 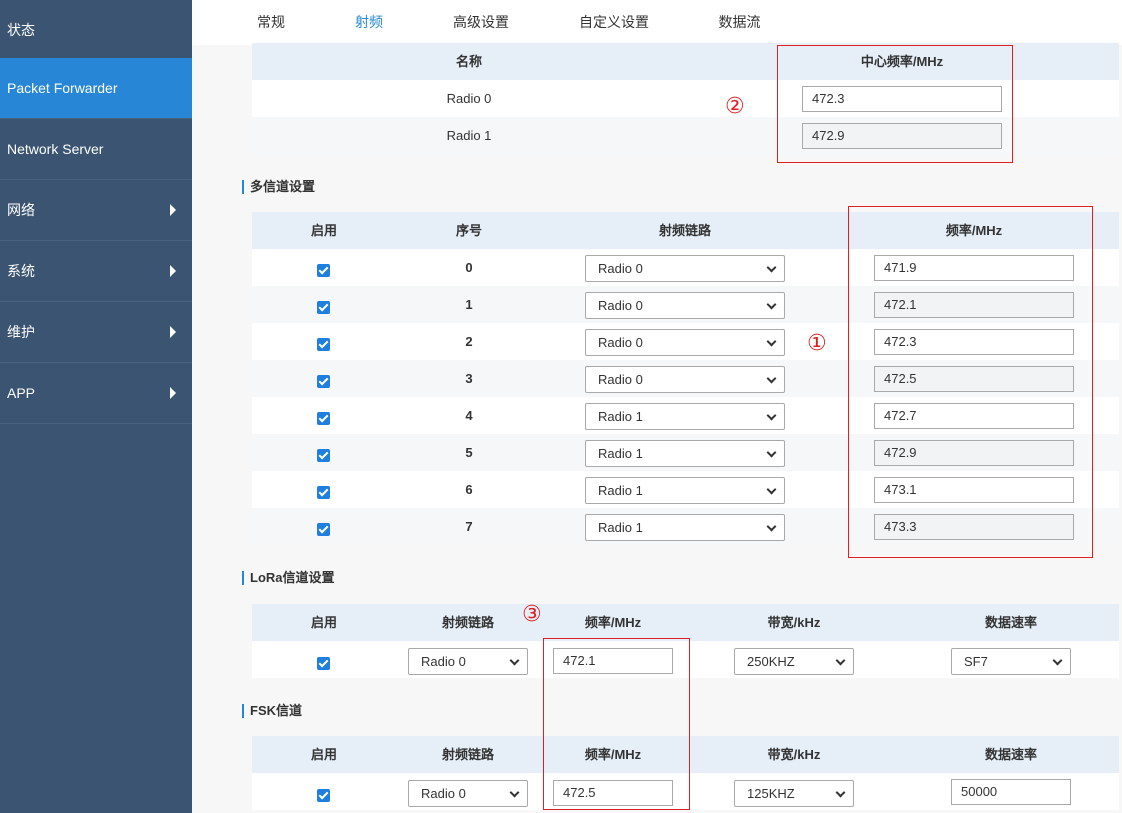 I want to click on channel-index: 6, so click(x=469, y=489).